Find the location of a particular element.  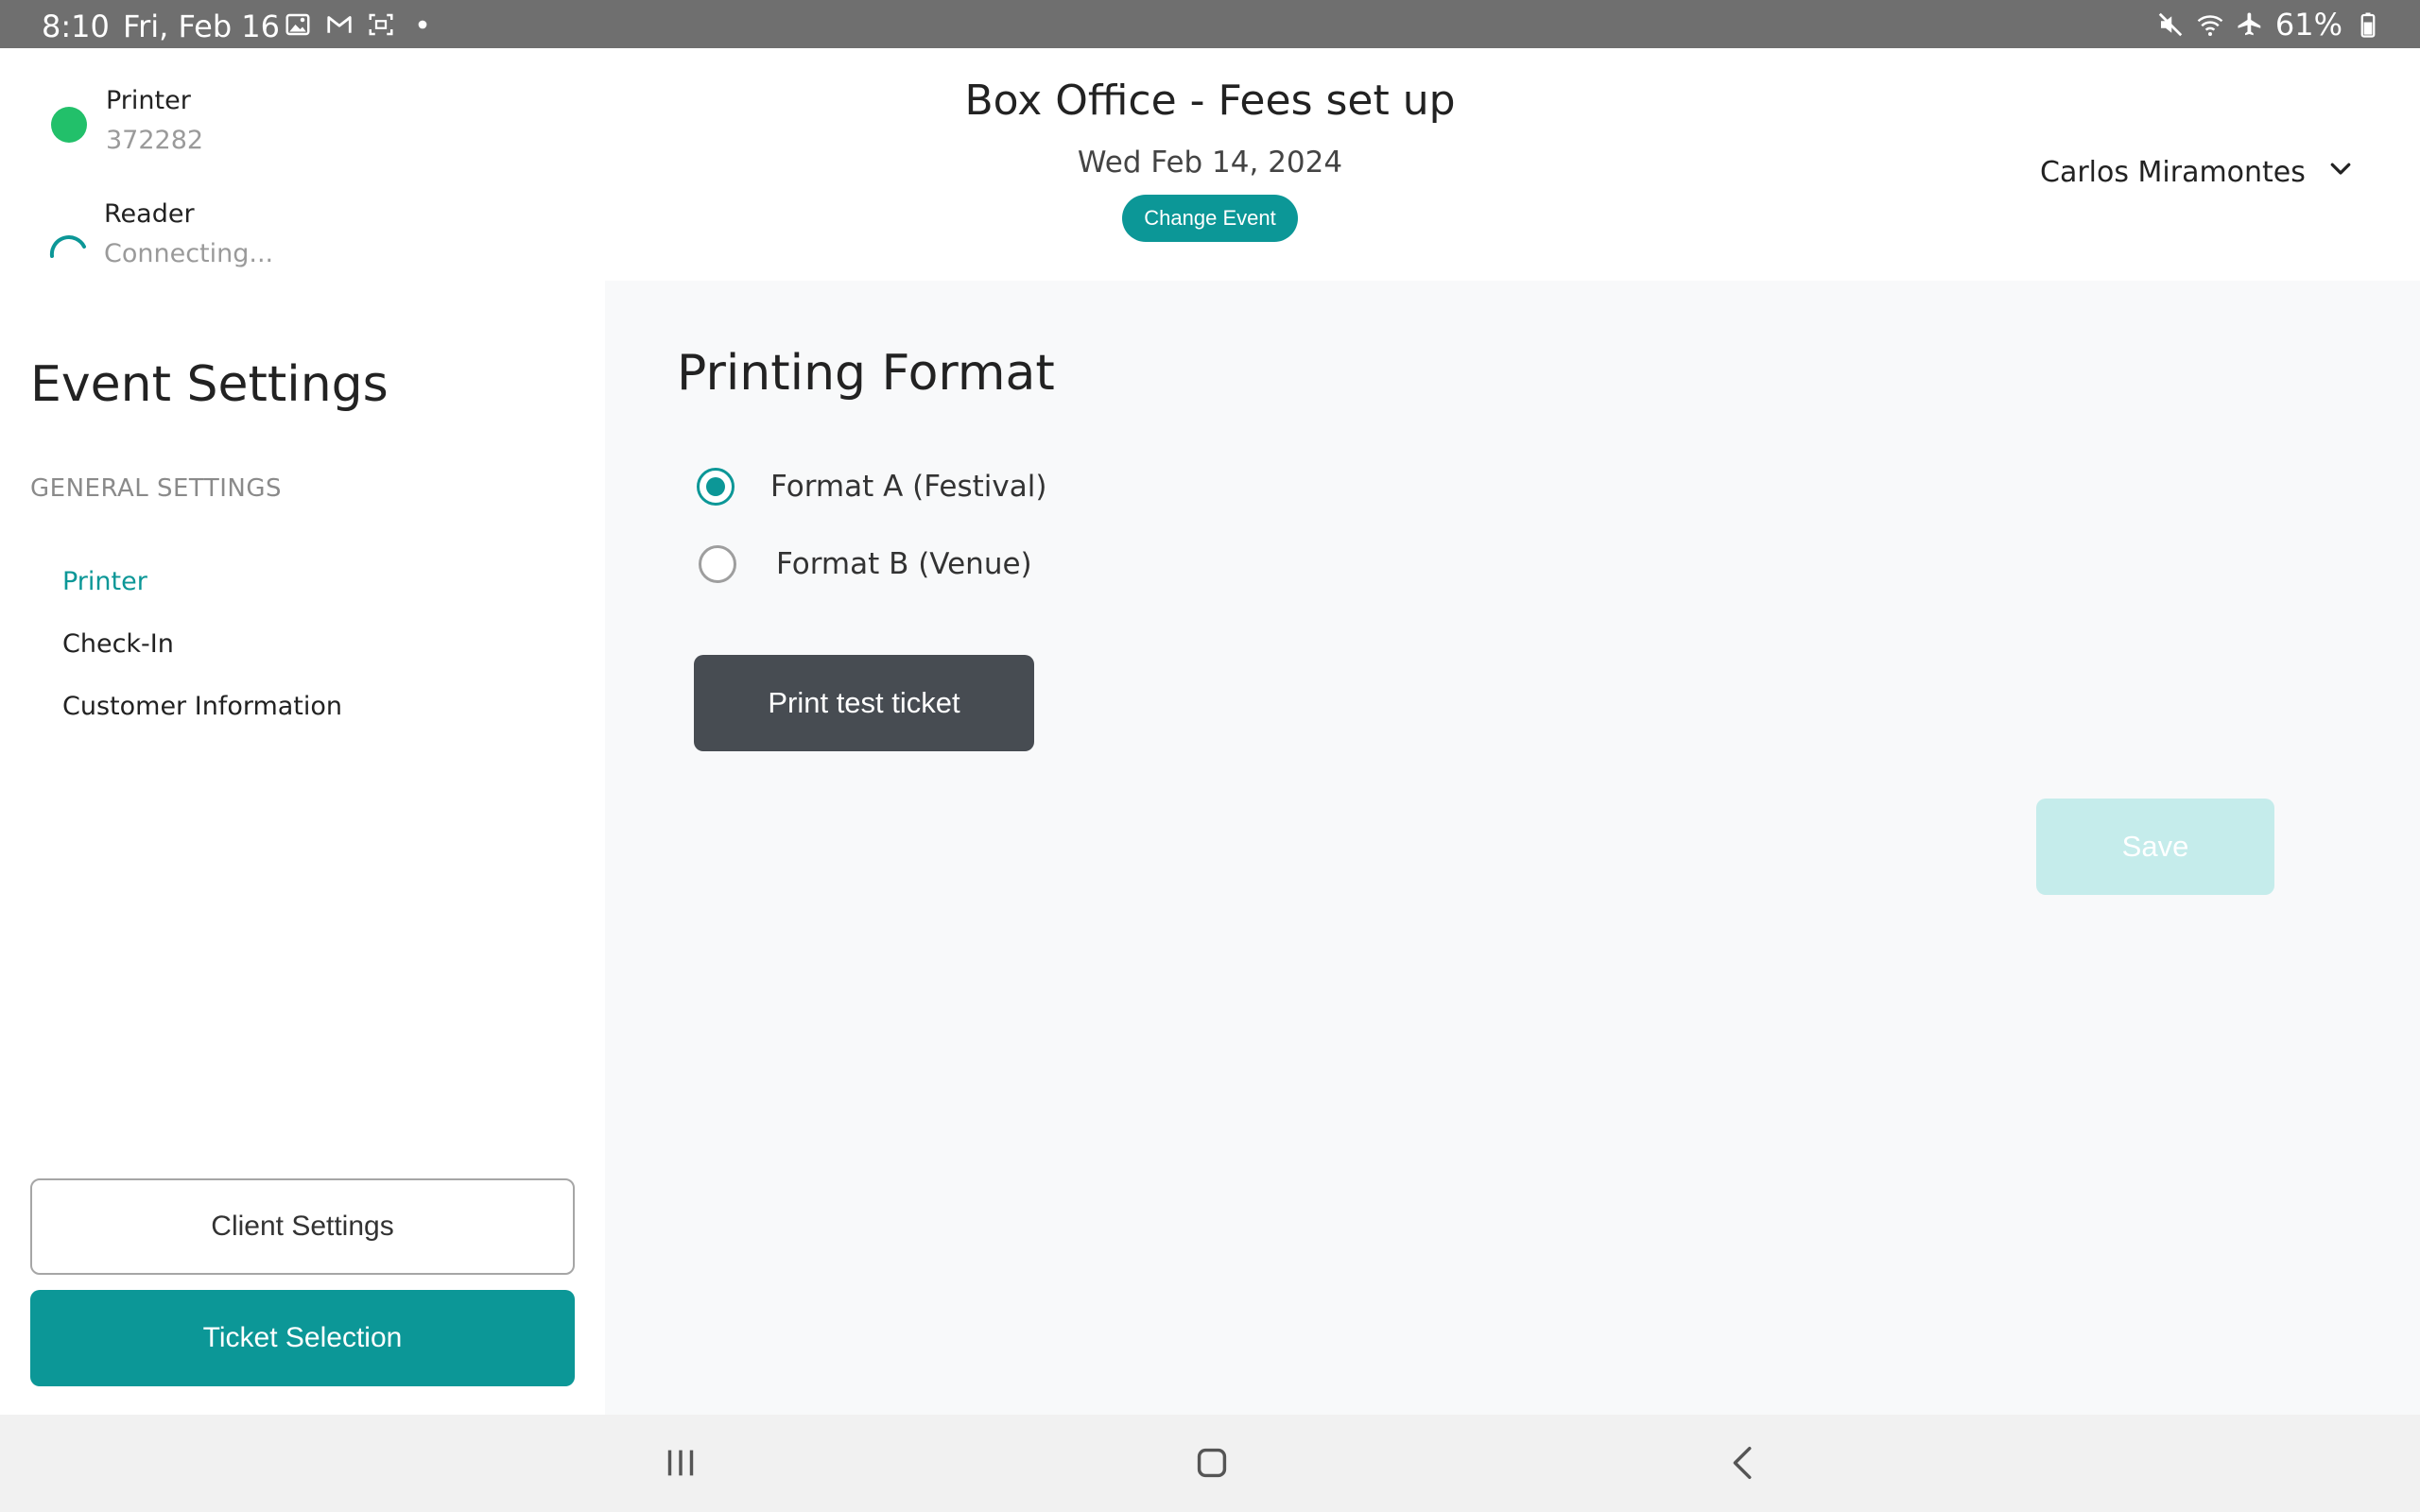

sidebar-title: Event Settings is located at coordinates (209, 384).